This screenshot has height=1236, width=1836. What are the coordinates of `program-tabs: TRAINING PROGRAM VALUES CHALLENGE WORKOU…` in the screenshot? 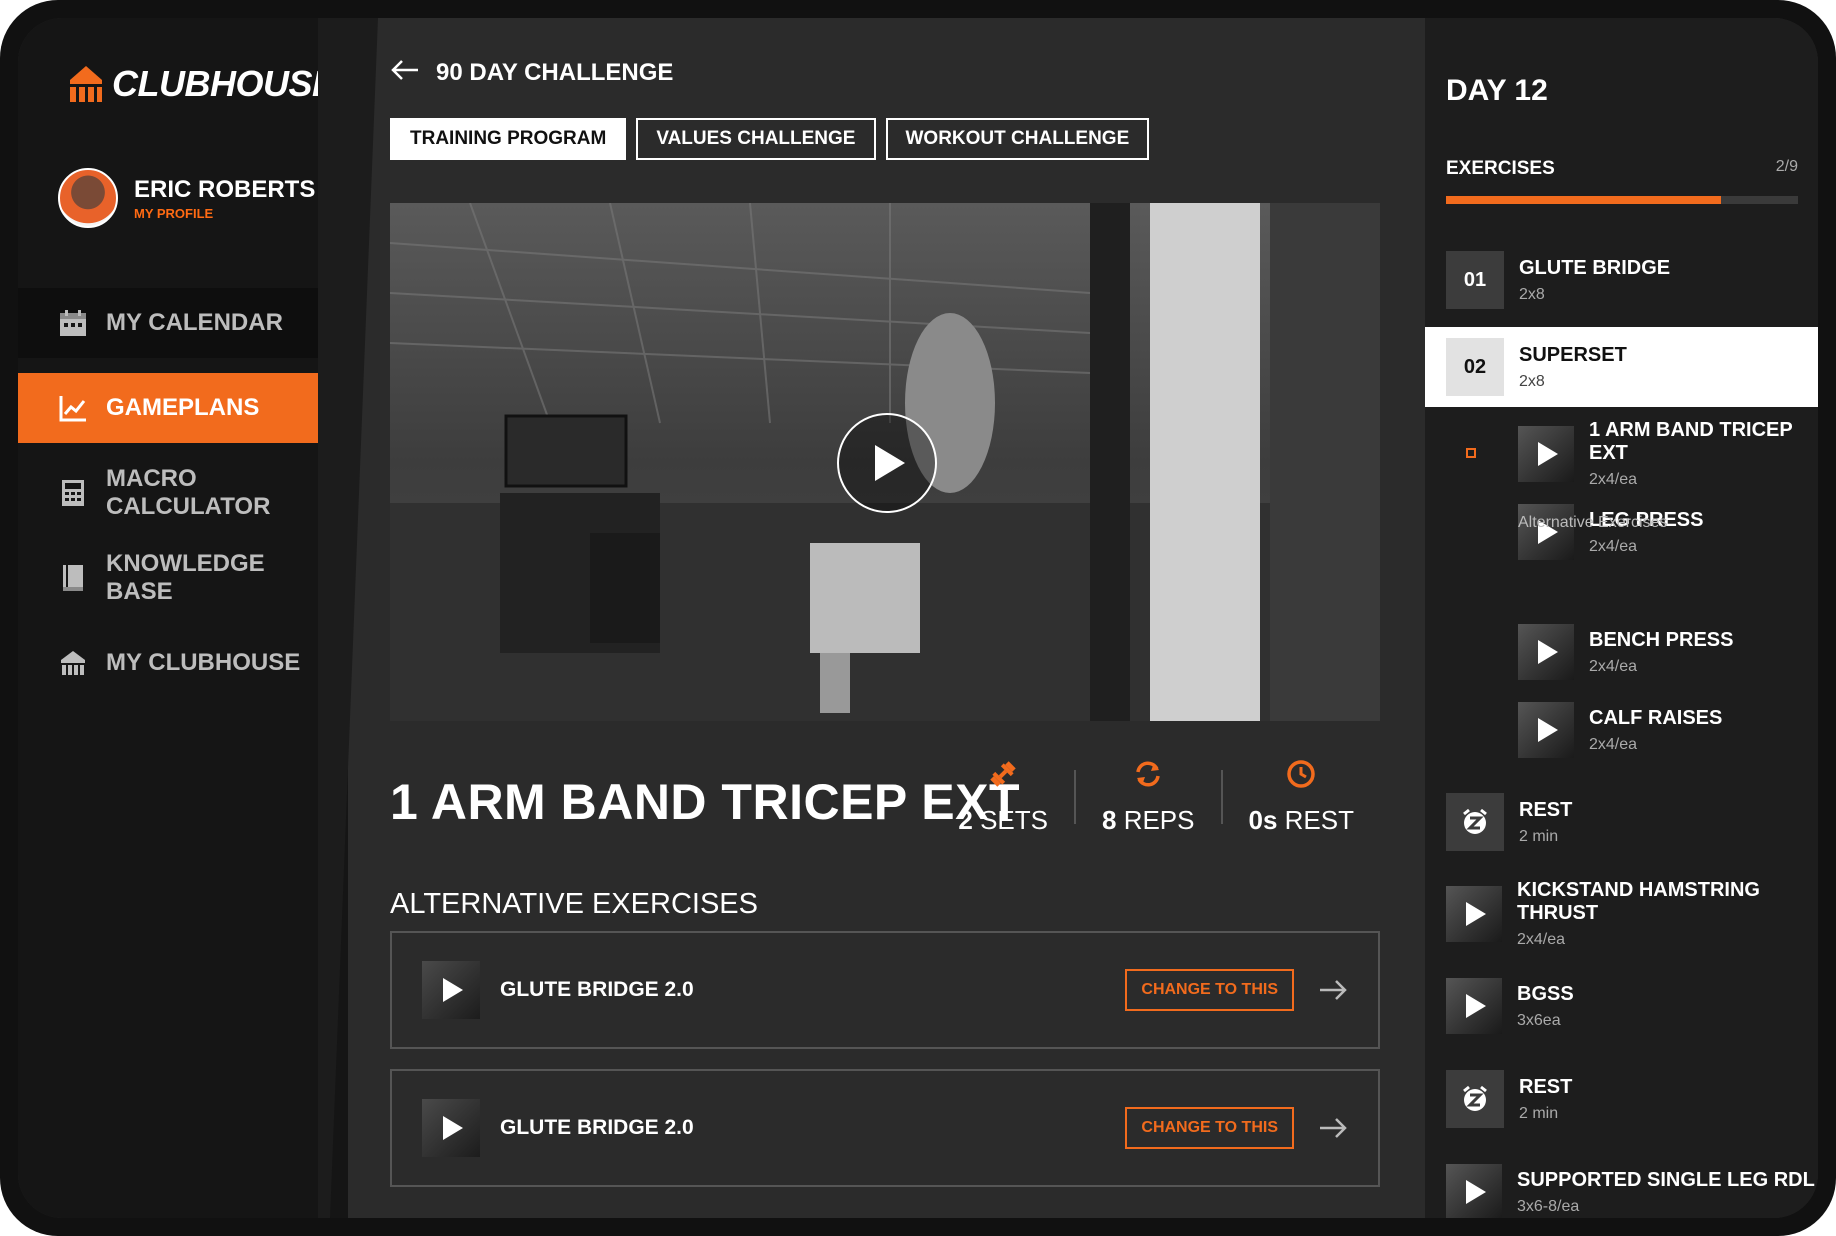 It's located at (770, 139).